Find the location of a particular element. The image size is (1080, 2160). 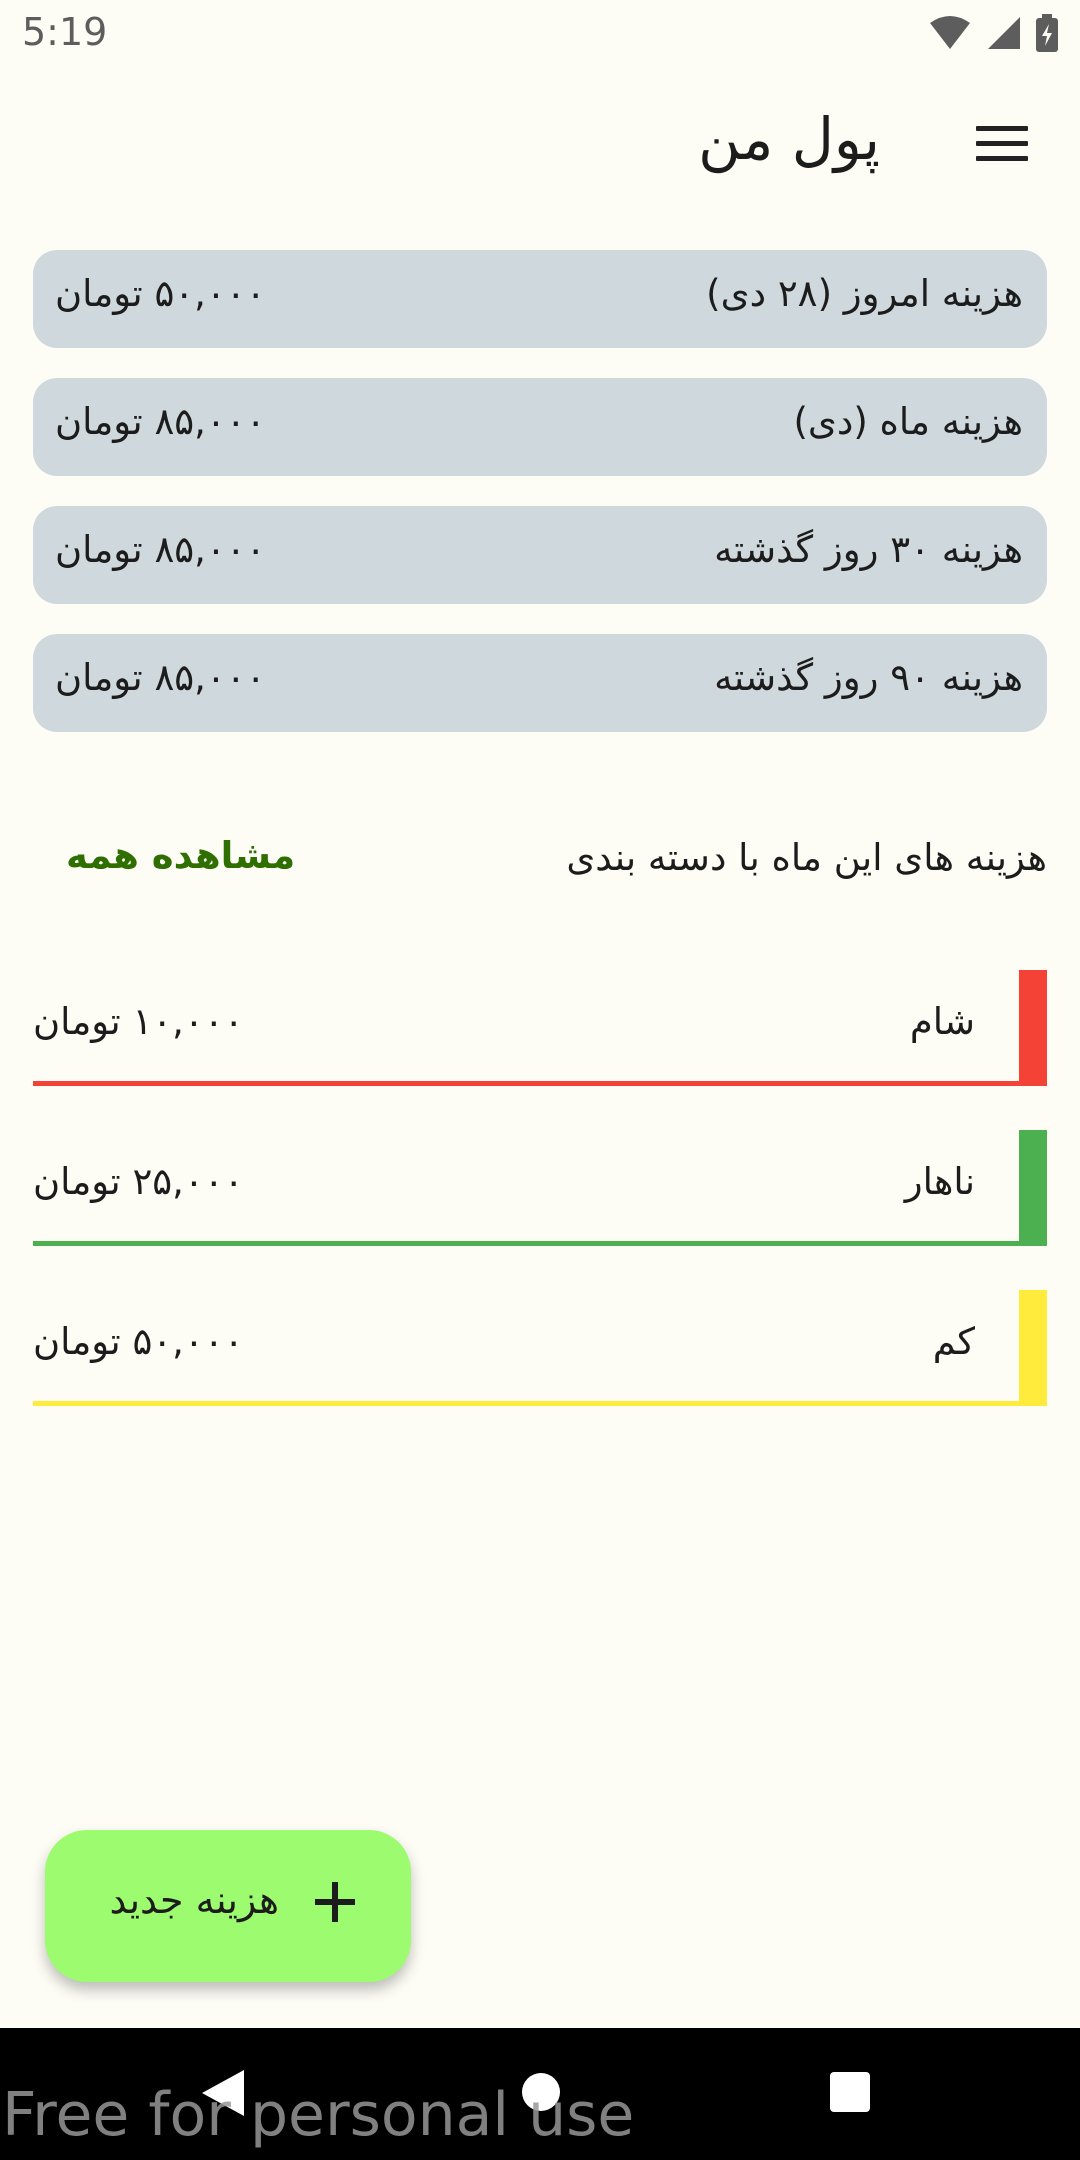

category-amount: ۱۰,۰۰۰ تومان is located at coordinates (138, 1021).